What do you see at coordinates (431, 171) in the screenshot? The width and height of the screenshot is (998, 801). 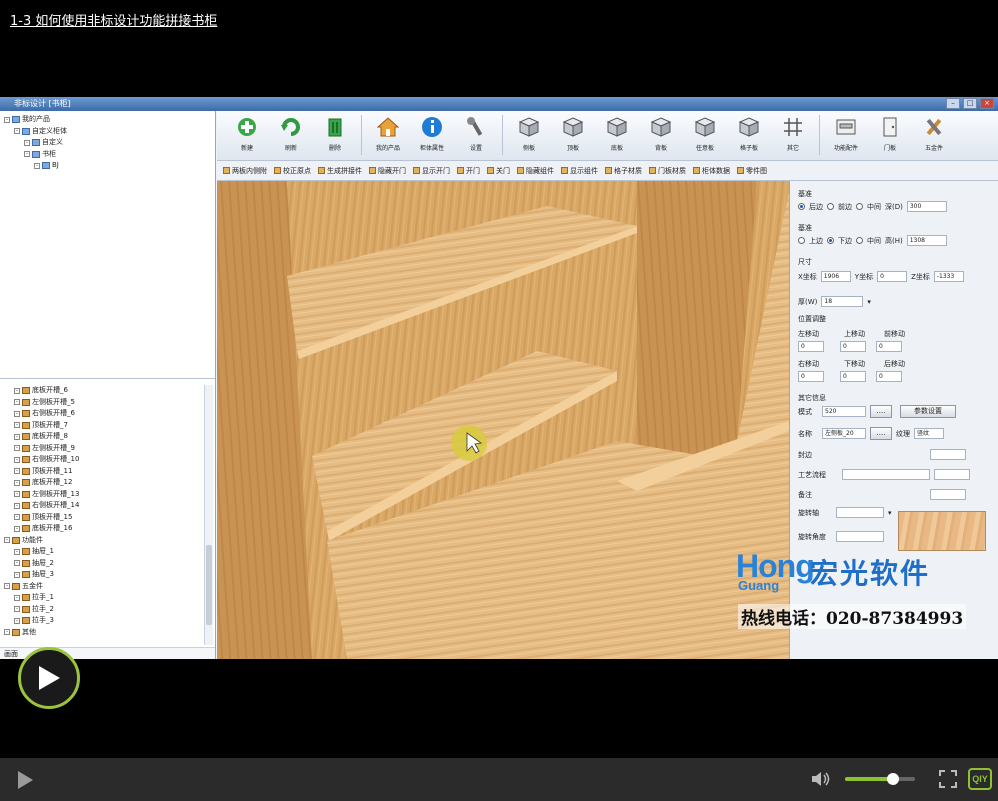 I see `subbar-button: 显示开门` at bounding box center [431, 171].